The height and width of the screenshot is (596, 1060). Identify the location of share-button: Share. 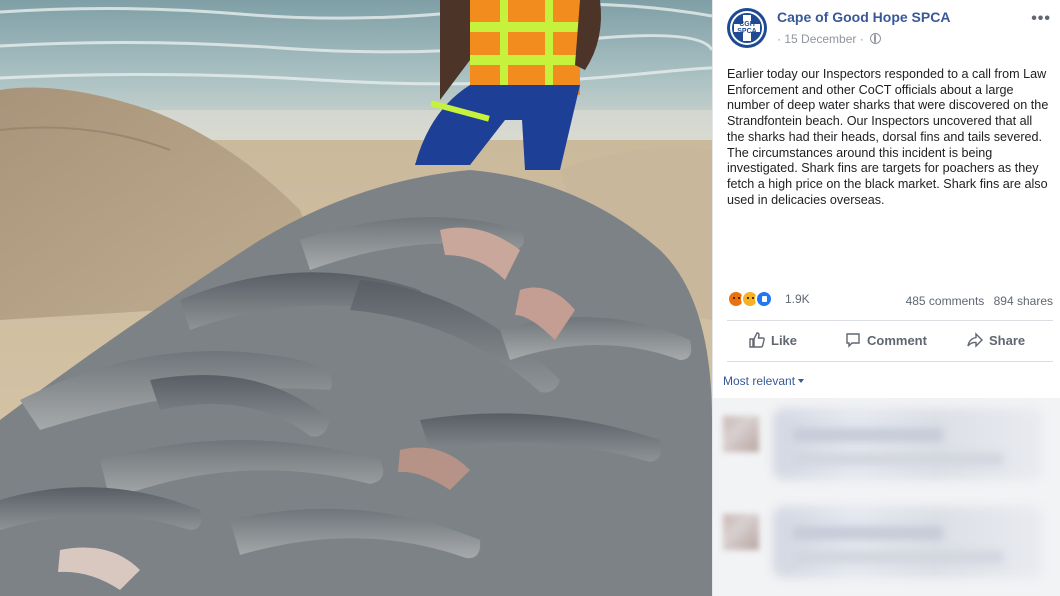
(996, 341).